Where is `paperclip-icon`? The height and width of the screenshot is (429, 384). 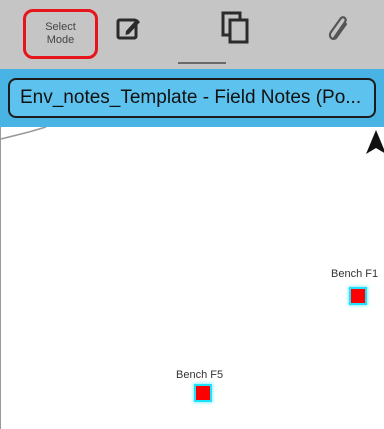
paperclip-icon is located at coordinates (339, 29).